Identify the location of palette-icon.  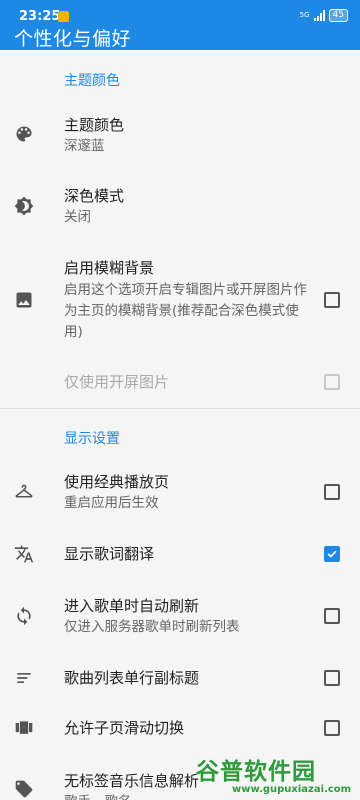
(24, 134).